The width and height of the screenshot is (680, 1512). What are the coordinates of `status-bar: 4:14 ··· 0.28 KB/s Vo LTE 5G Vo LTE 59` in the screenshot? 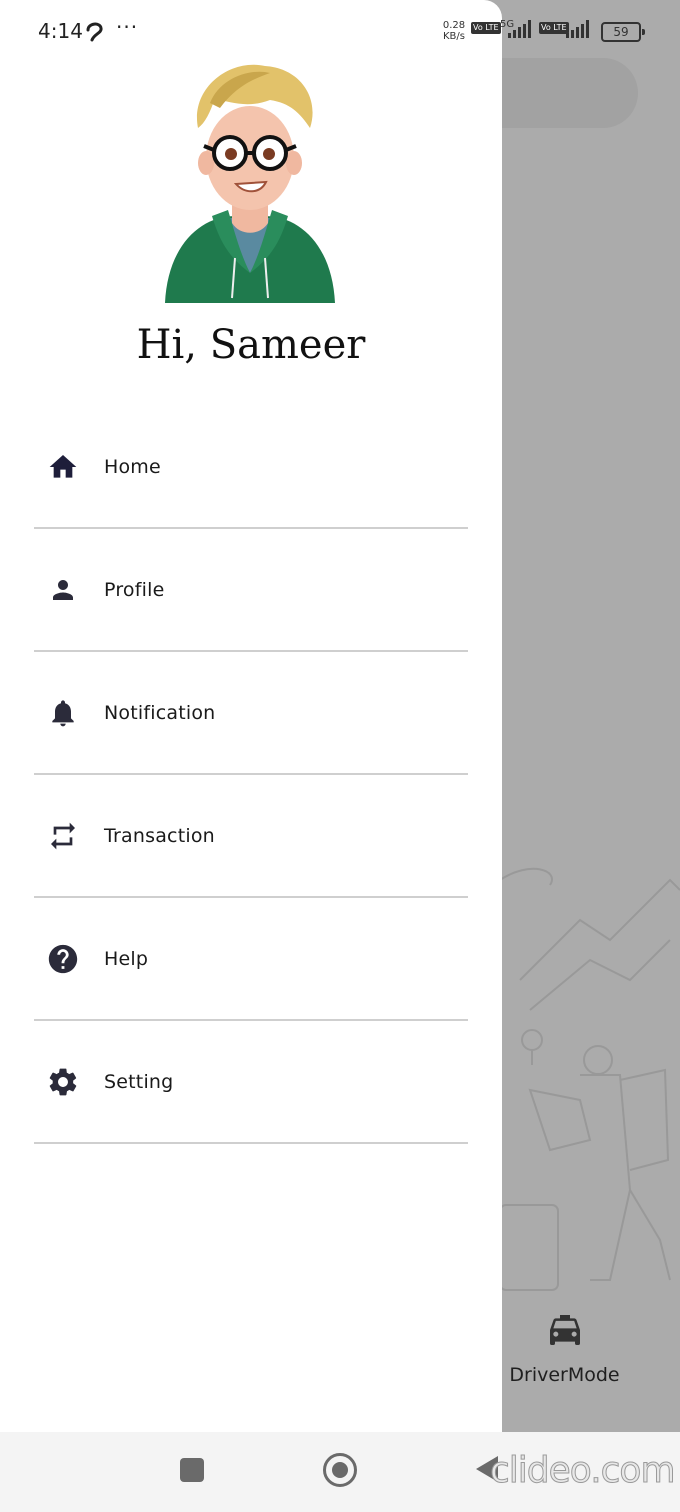 It's located at (340, 31).